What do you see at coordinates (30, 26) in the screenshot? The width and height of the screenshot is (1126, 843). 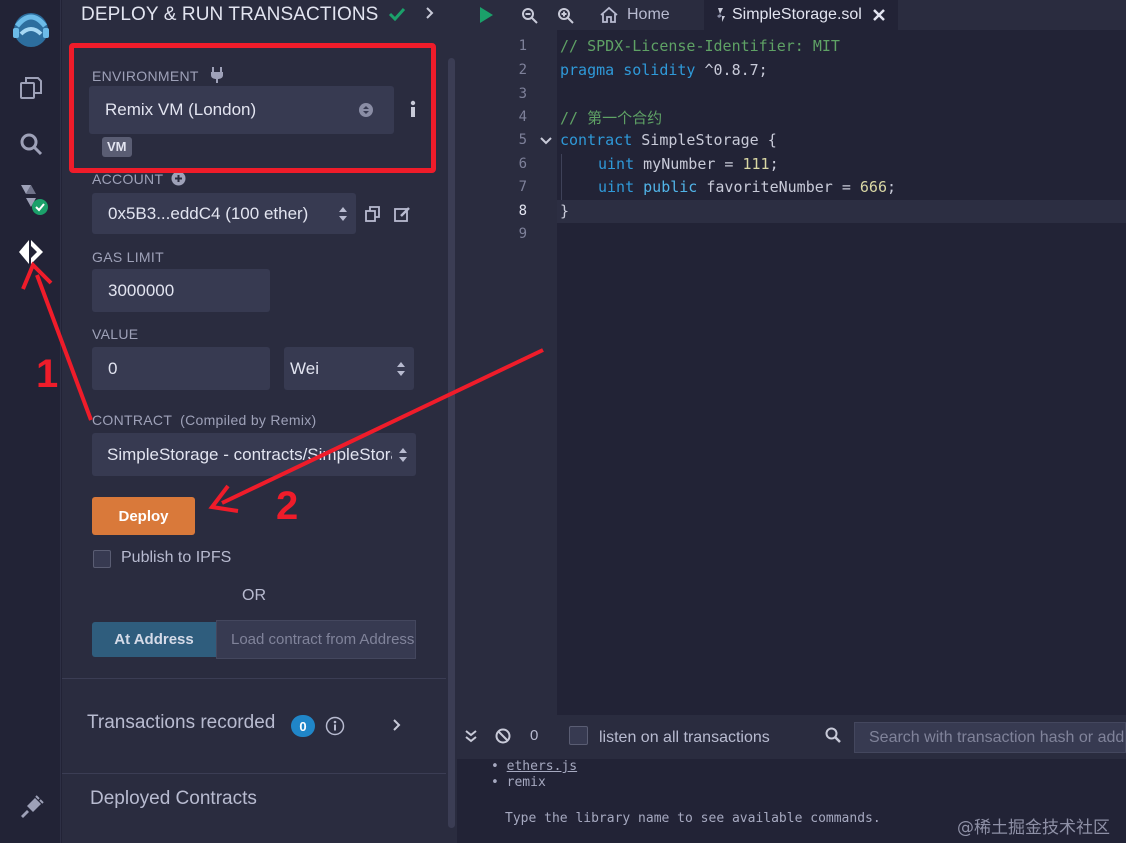 I see `remix-logo-icon` at bounding box center [30, 26].